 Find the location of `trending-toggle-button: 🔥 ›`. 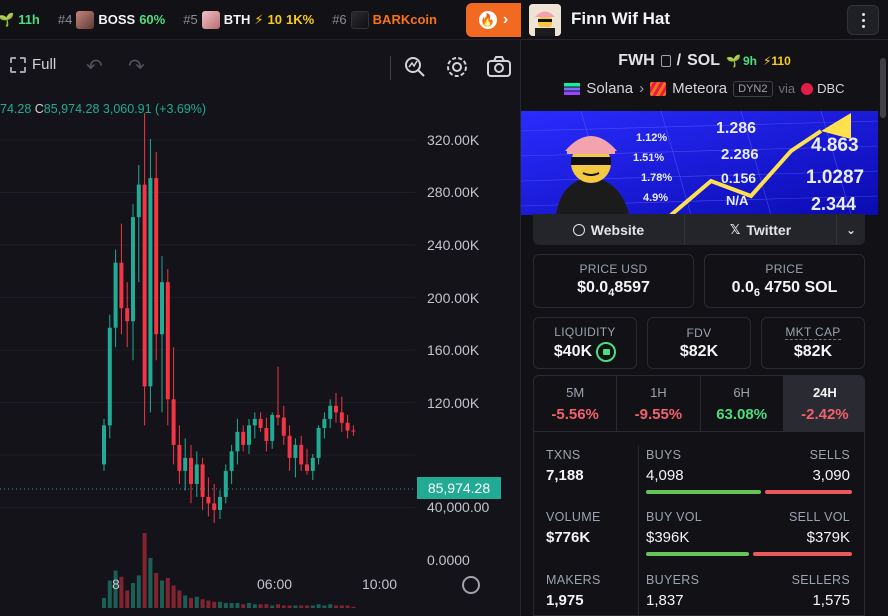

trending-toggle-button: 🔥 › is located at coordinates (493, 20).